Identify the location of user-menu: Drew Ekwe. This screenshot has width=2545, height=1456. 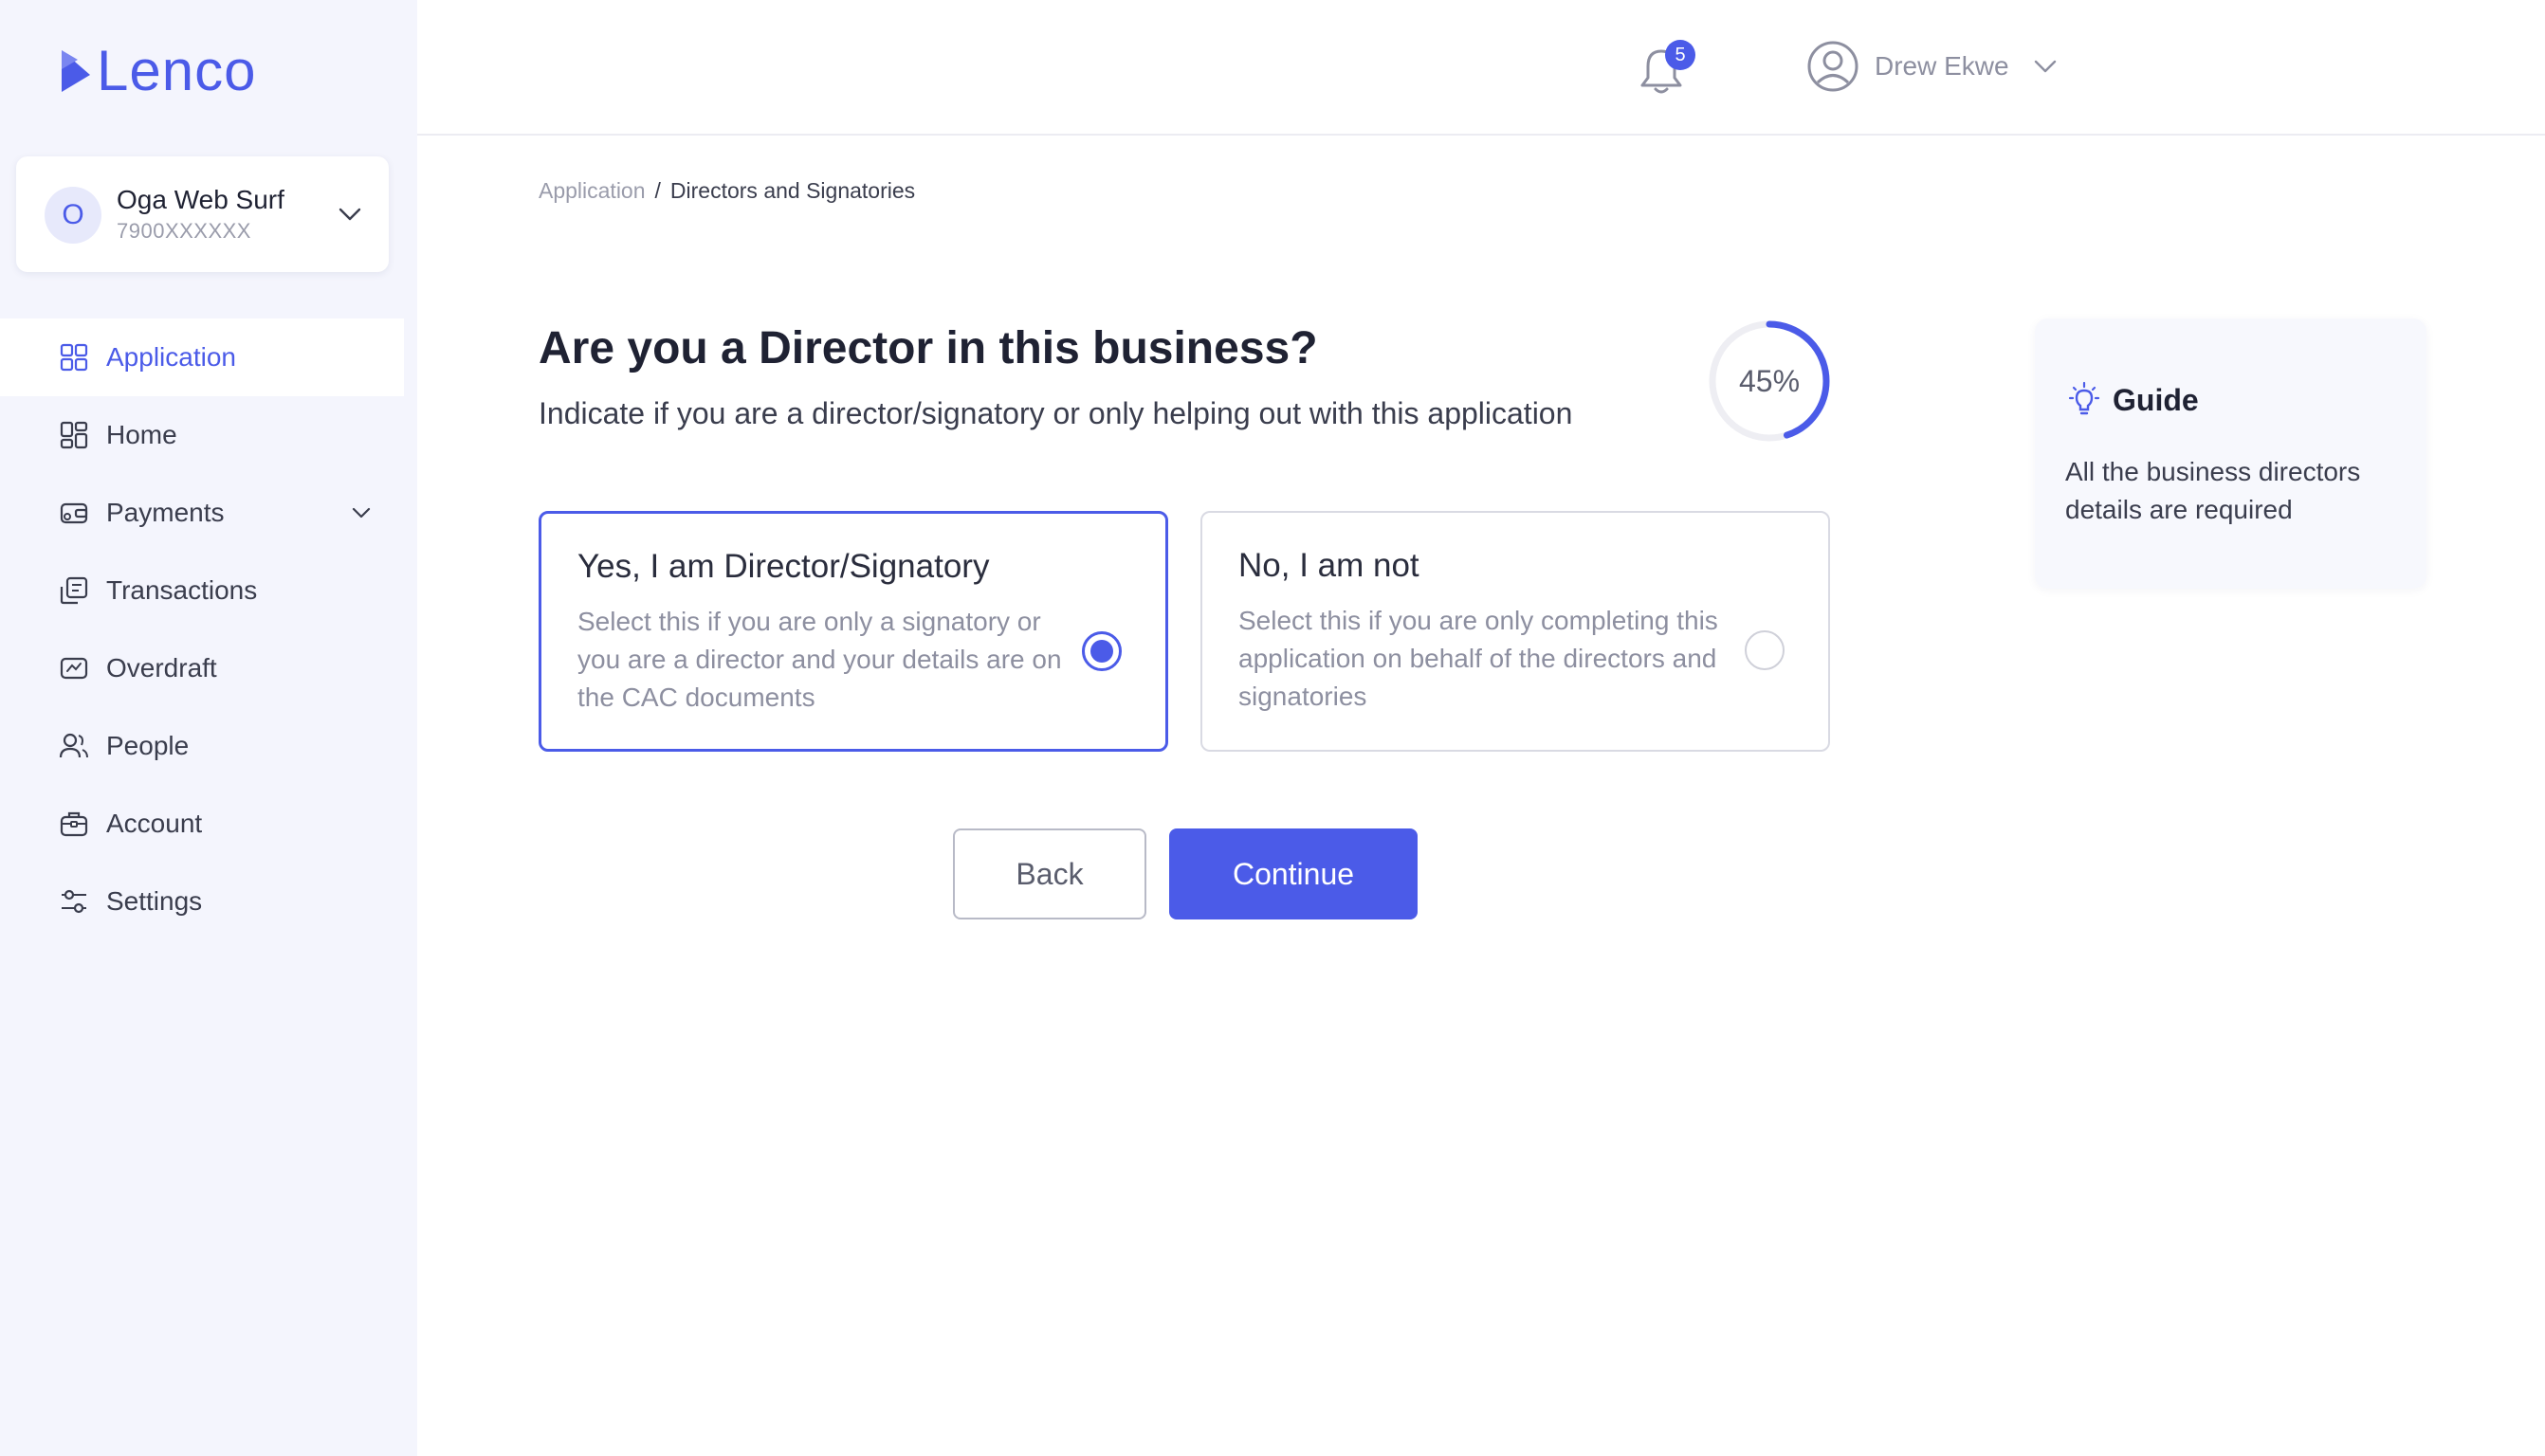
(1933, 66).